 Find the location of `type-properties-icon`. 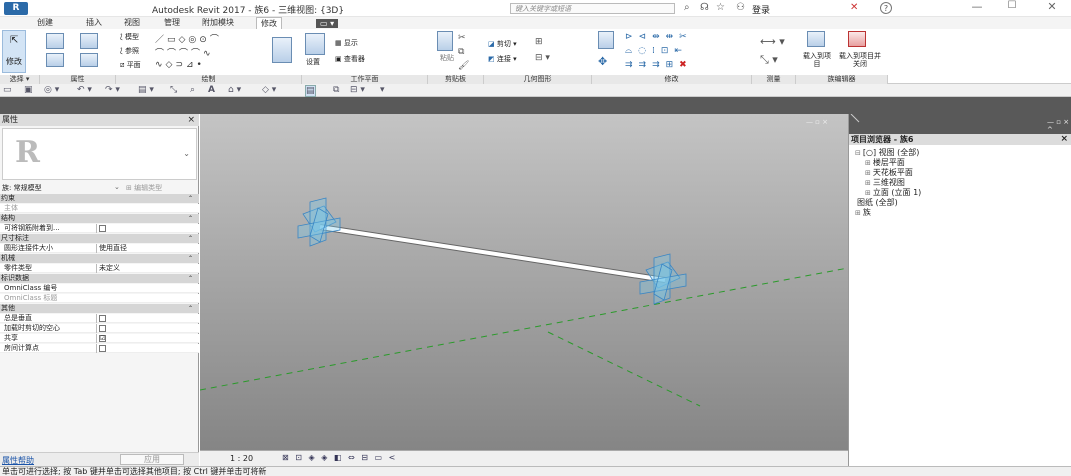

type-properties-icon is located at coordinates (89, 41).